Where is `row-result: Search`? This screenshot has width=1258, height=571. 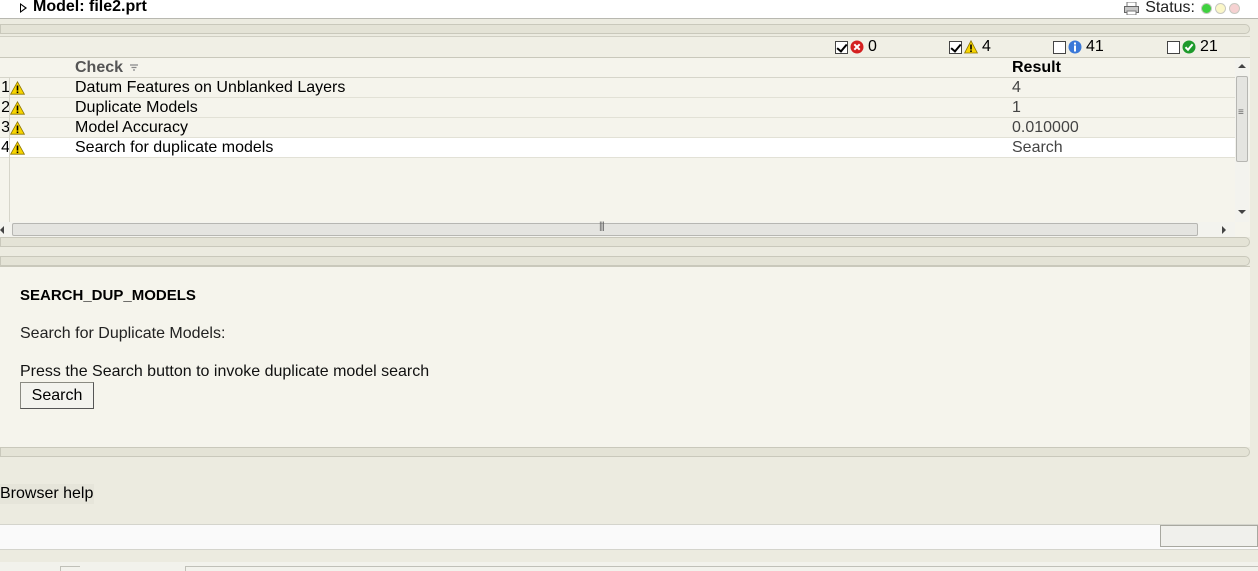
row-result: Search is located at coordinates (1037, 147).